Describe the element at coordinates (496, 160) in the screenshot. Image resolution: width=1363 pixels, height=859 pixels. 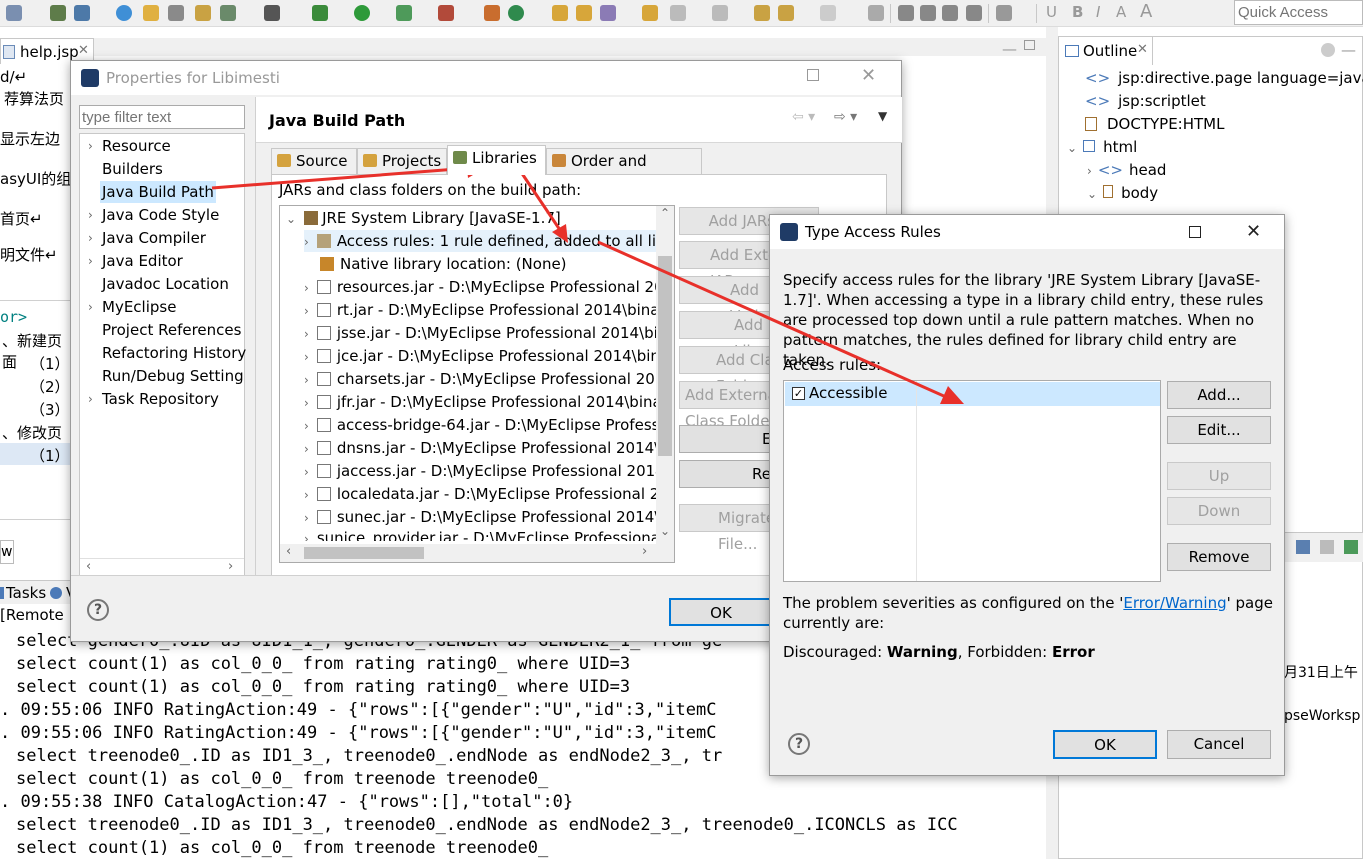
I see `tab-libraries: Libraries` at that location.